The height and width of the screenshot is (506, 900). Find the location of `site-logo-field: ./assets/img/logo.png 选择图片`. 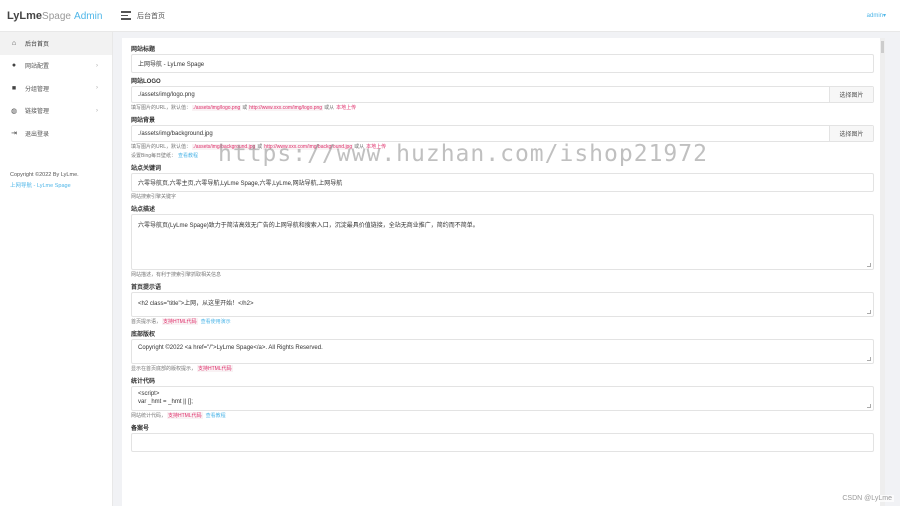

site-logo-field: ./assets/img/logo.png 选择图片 is located at coordinates (502, 94).